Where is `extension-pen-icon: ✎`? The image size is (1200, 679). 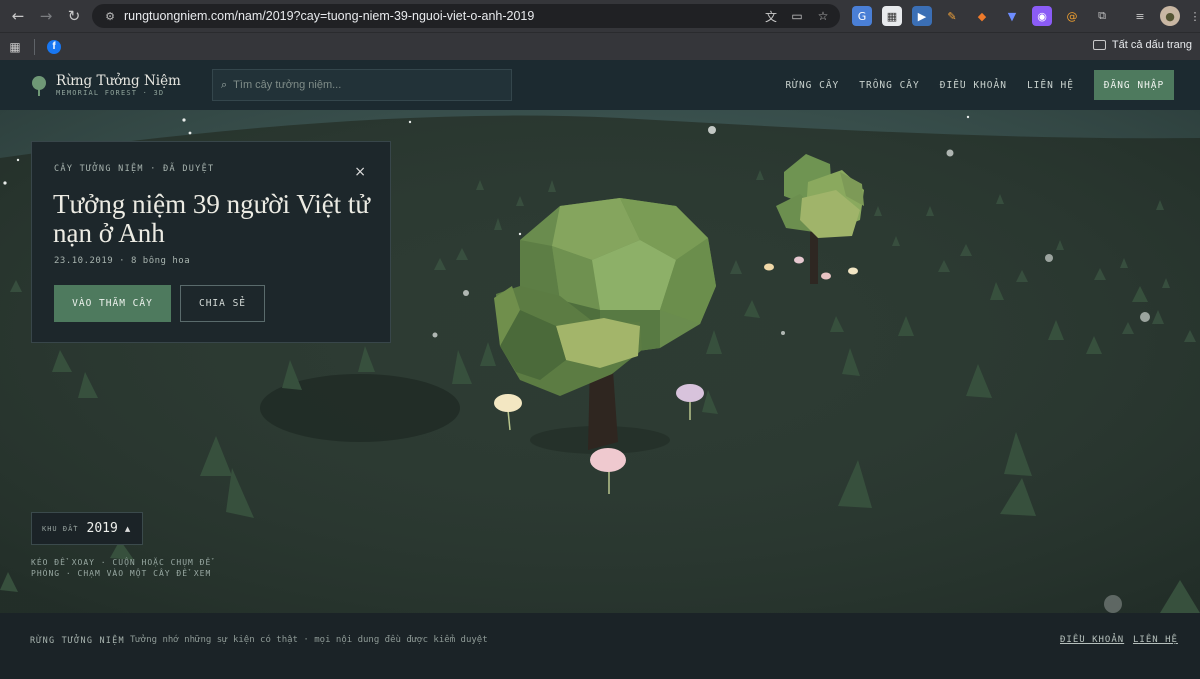
extension-pen-icon: ✎ is located at coordinates (952, 16).